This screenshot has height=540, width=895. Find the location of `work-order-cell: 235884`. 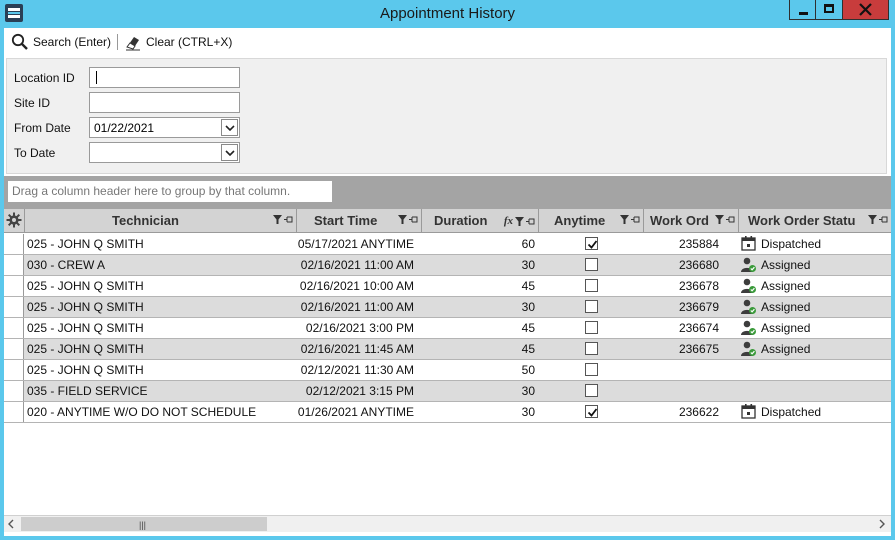

work-order-cell: 235884 is located at coordinates (698, 244).